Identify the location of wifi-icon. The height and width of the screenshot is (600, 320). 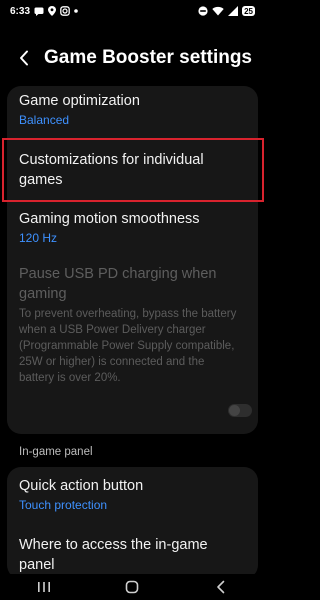
(218, 11).